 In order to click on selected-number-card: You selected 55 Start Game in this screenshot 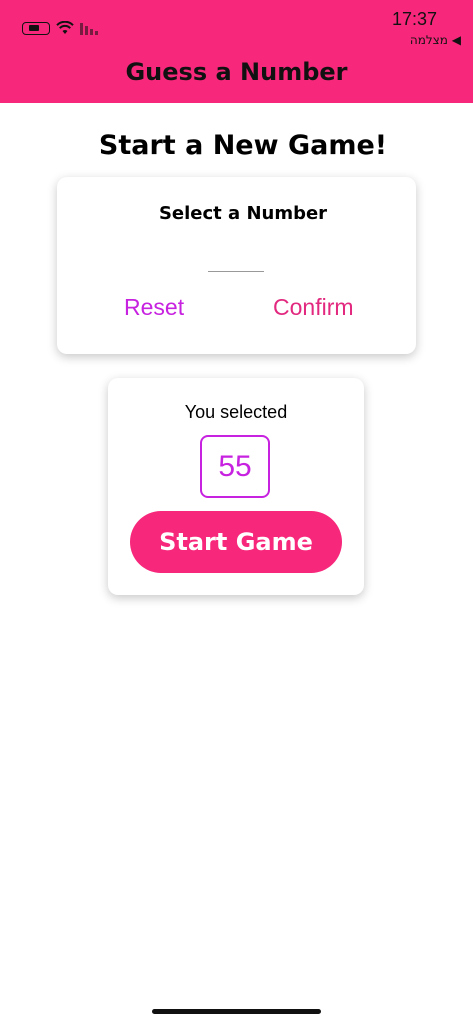, I will do `click(236, 486)`.